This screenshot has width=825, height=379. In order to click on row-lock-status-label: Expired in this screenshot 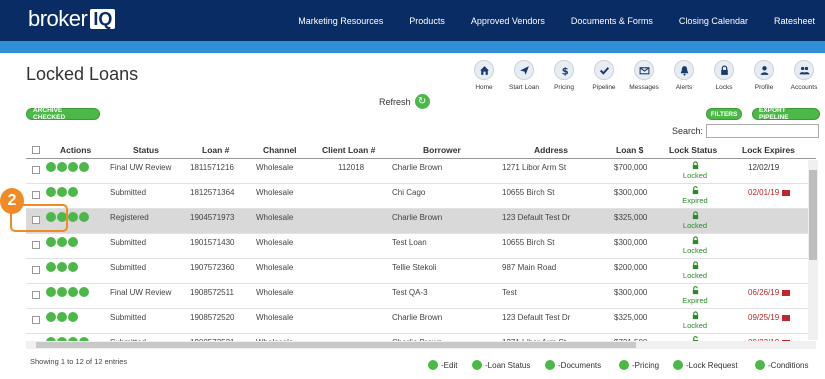, I will do `click(695, 200)`.